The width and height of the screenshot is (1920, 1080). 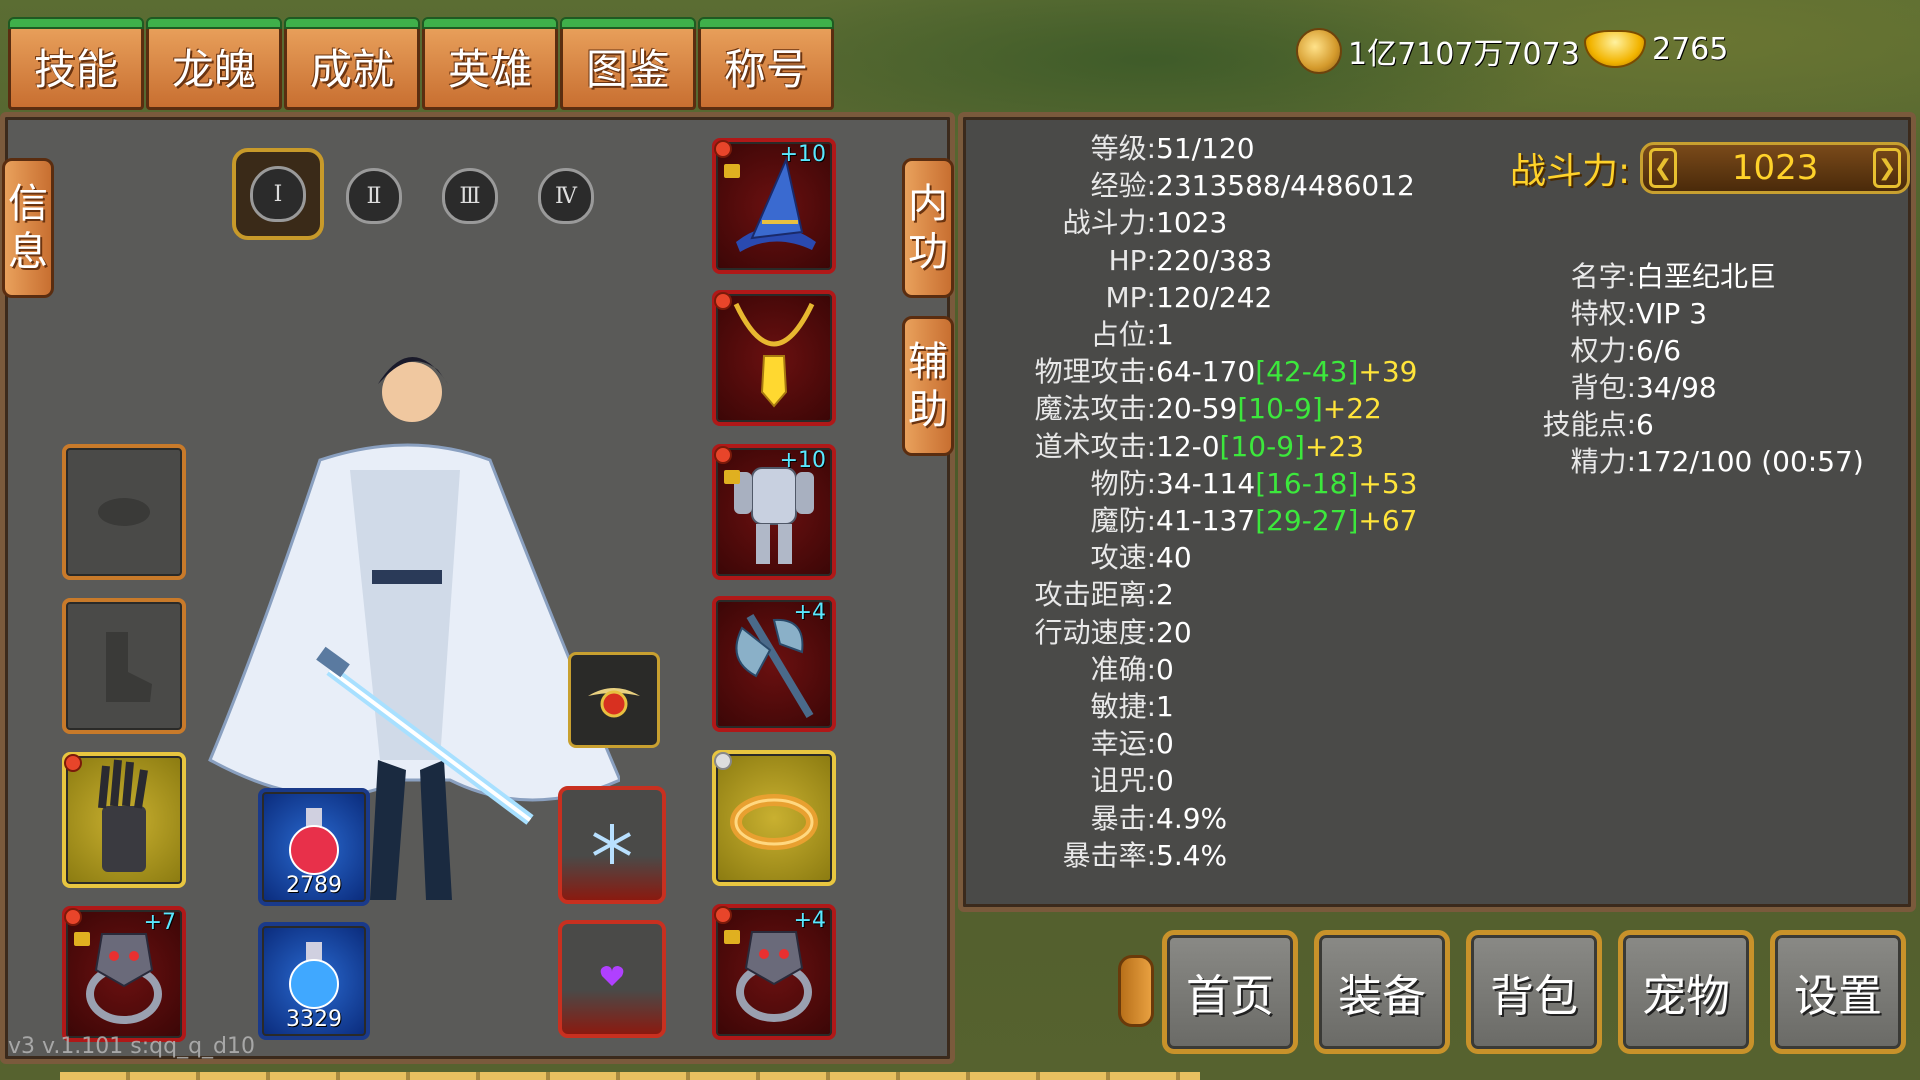 I want to click on stat-value: 20, so click(x=1174, y=632).